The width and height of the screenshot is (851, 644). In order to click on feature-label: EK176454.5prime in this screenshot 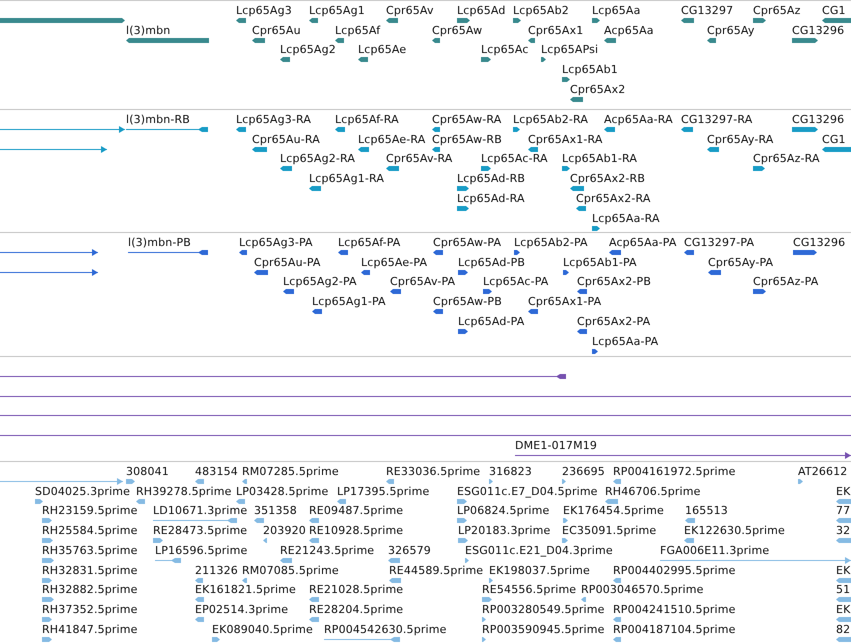, I will do `click(613, 511)`.